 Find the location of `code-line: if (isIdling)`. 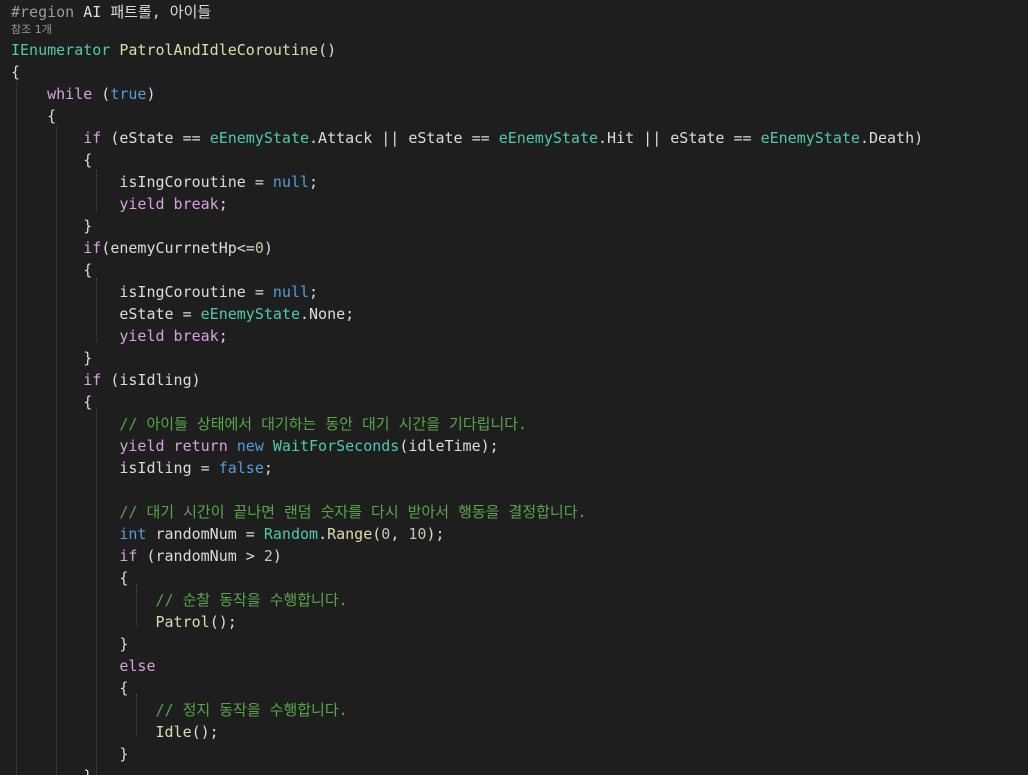

code-line: if (isIdling) is located at coordinates (105, 380).